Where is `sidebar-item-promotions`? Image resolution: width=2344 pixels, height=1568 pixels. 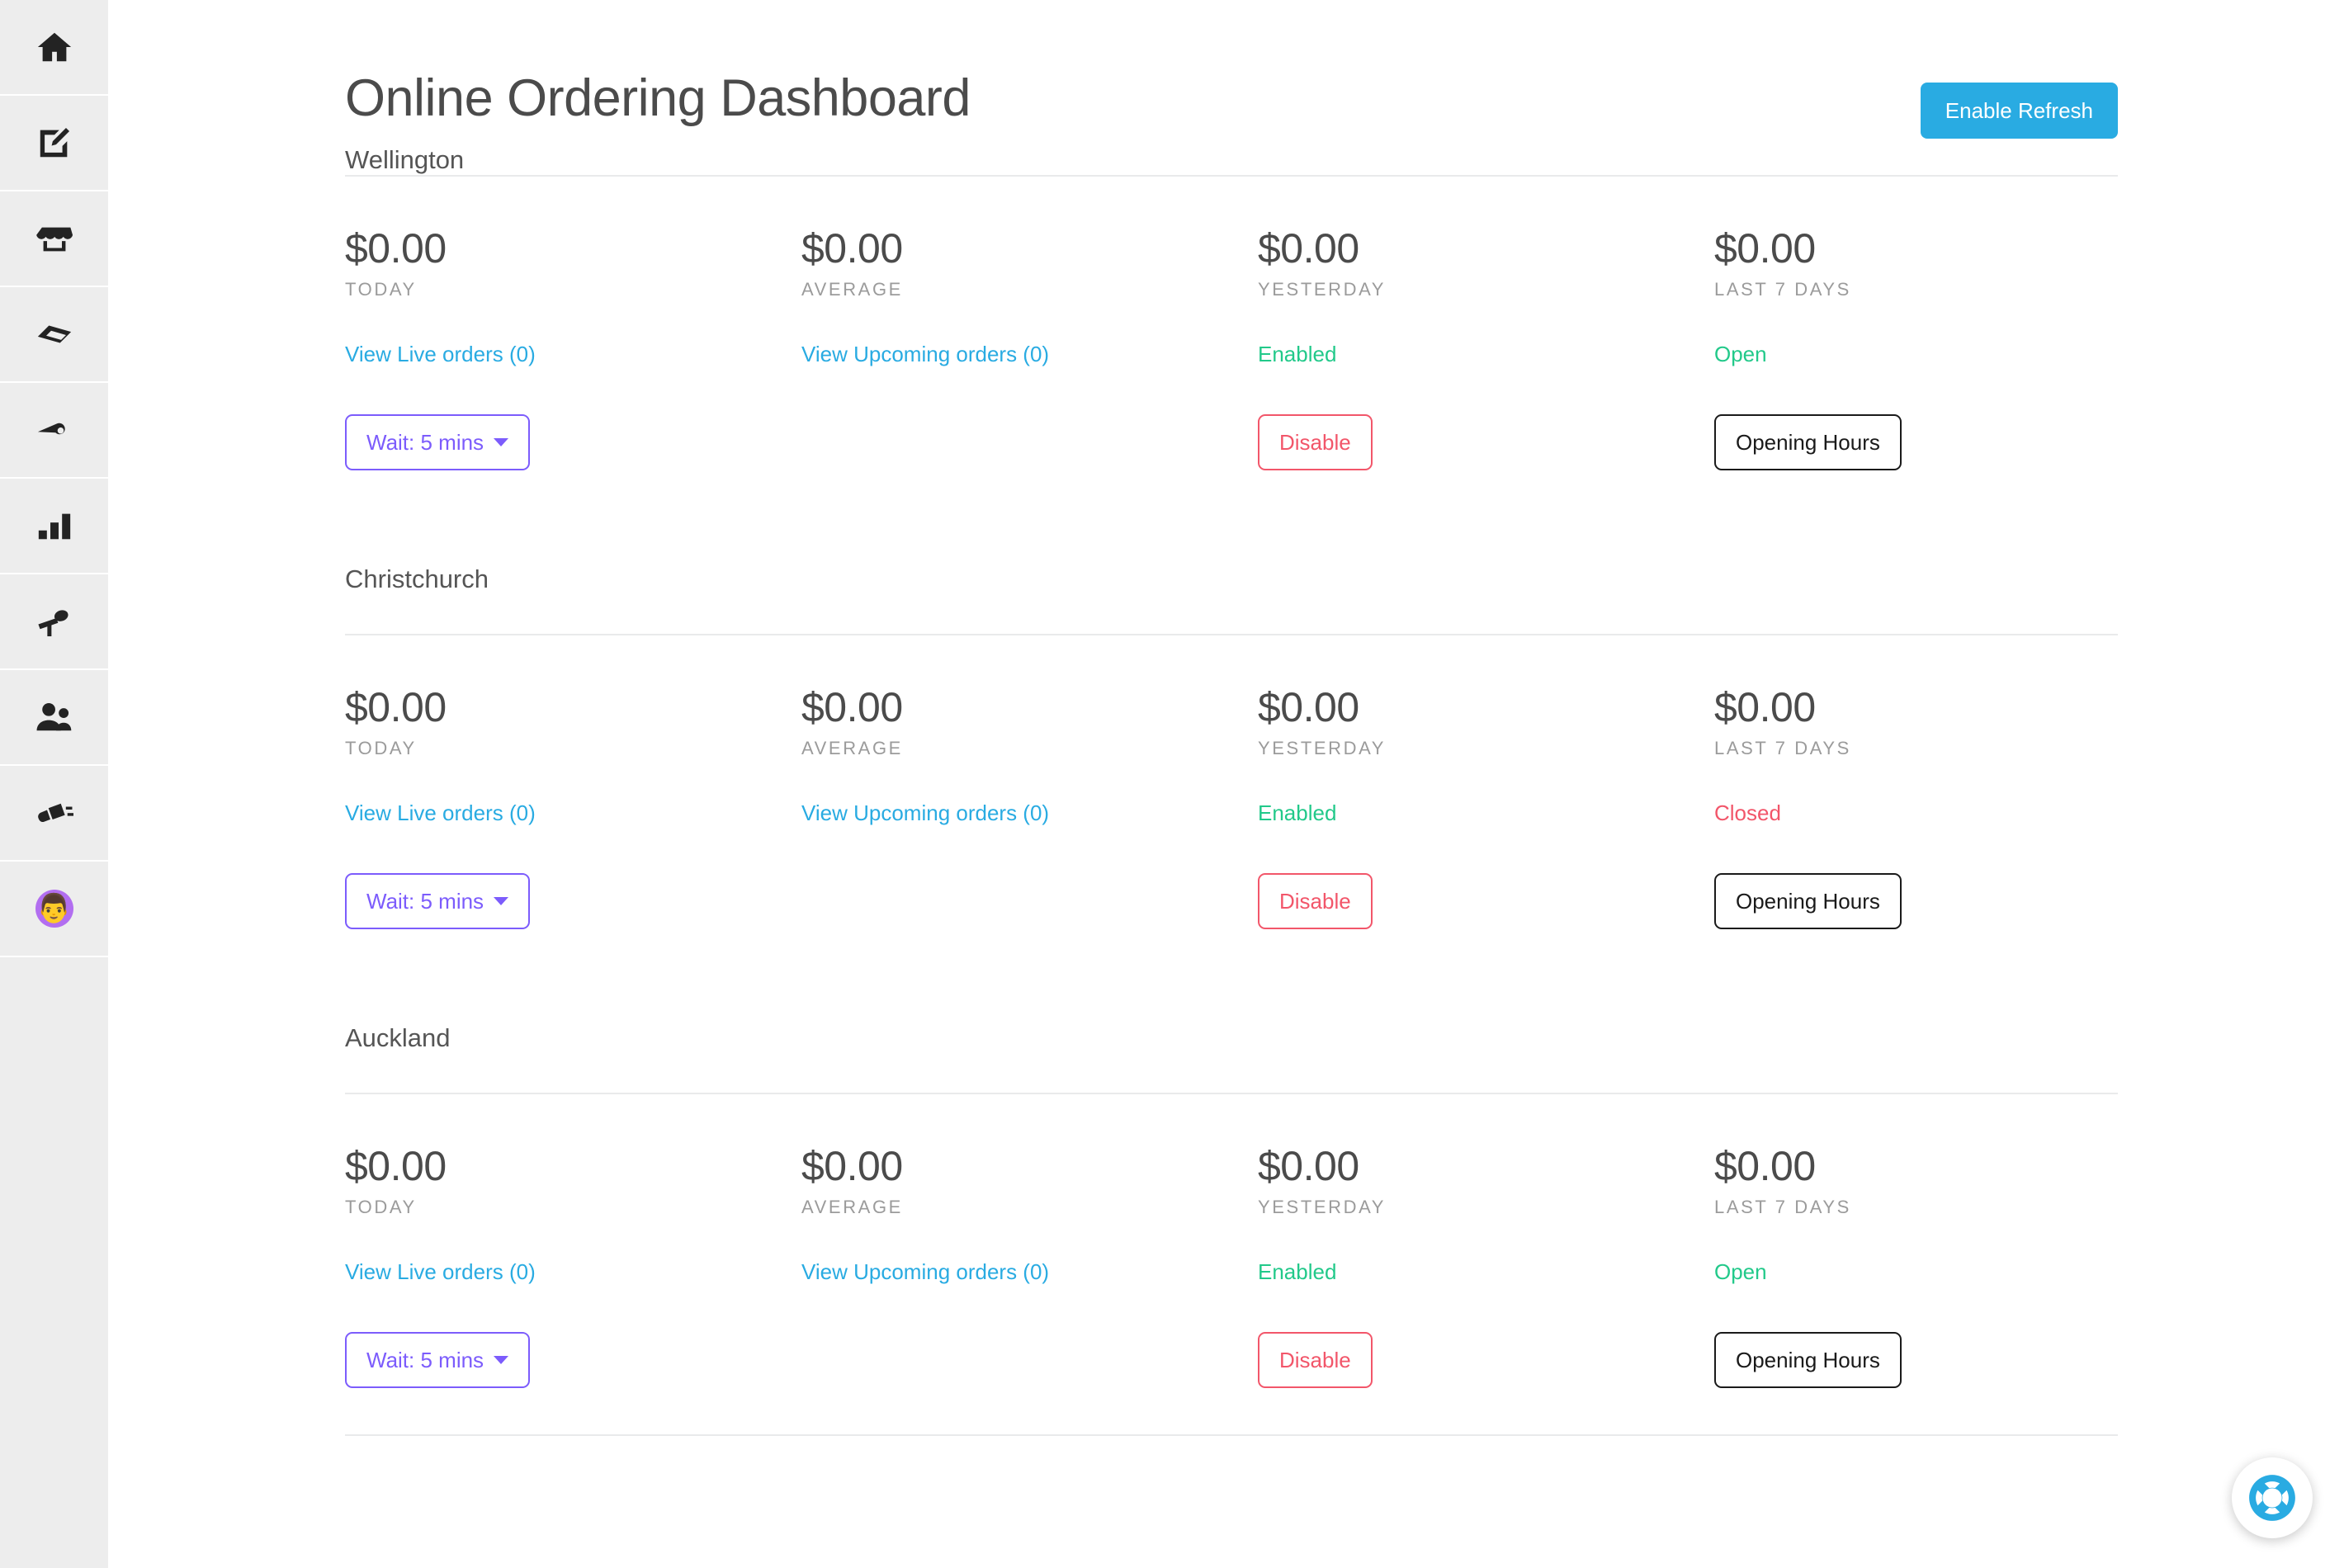
sidebar-item-promotions is located at coordinates (54, 431).